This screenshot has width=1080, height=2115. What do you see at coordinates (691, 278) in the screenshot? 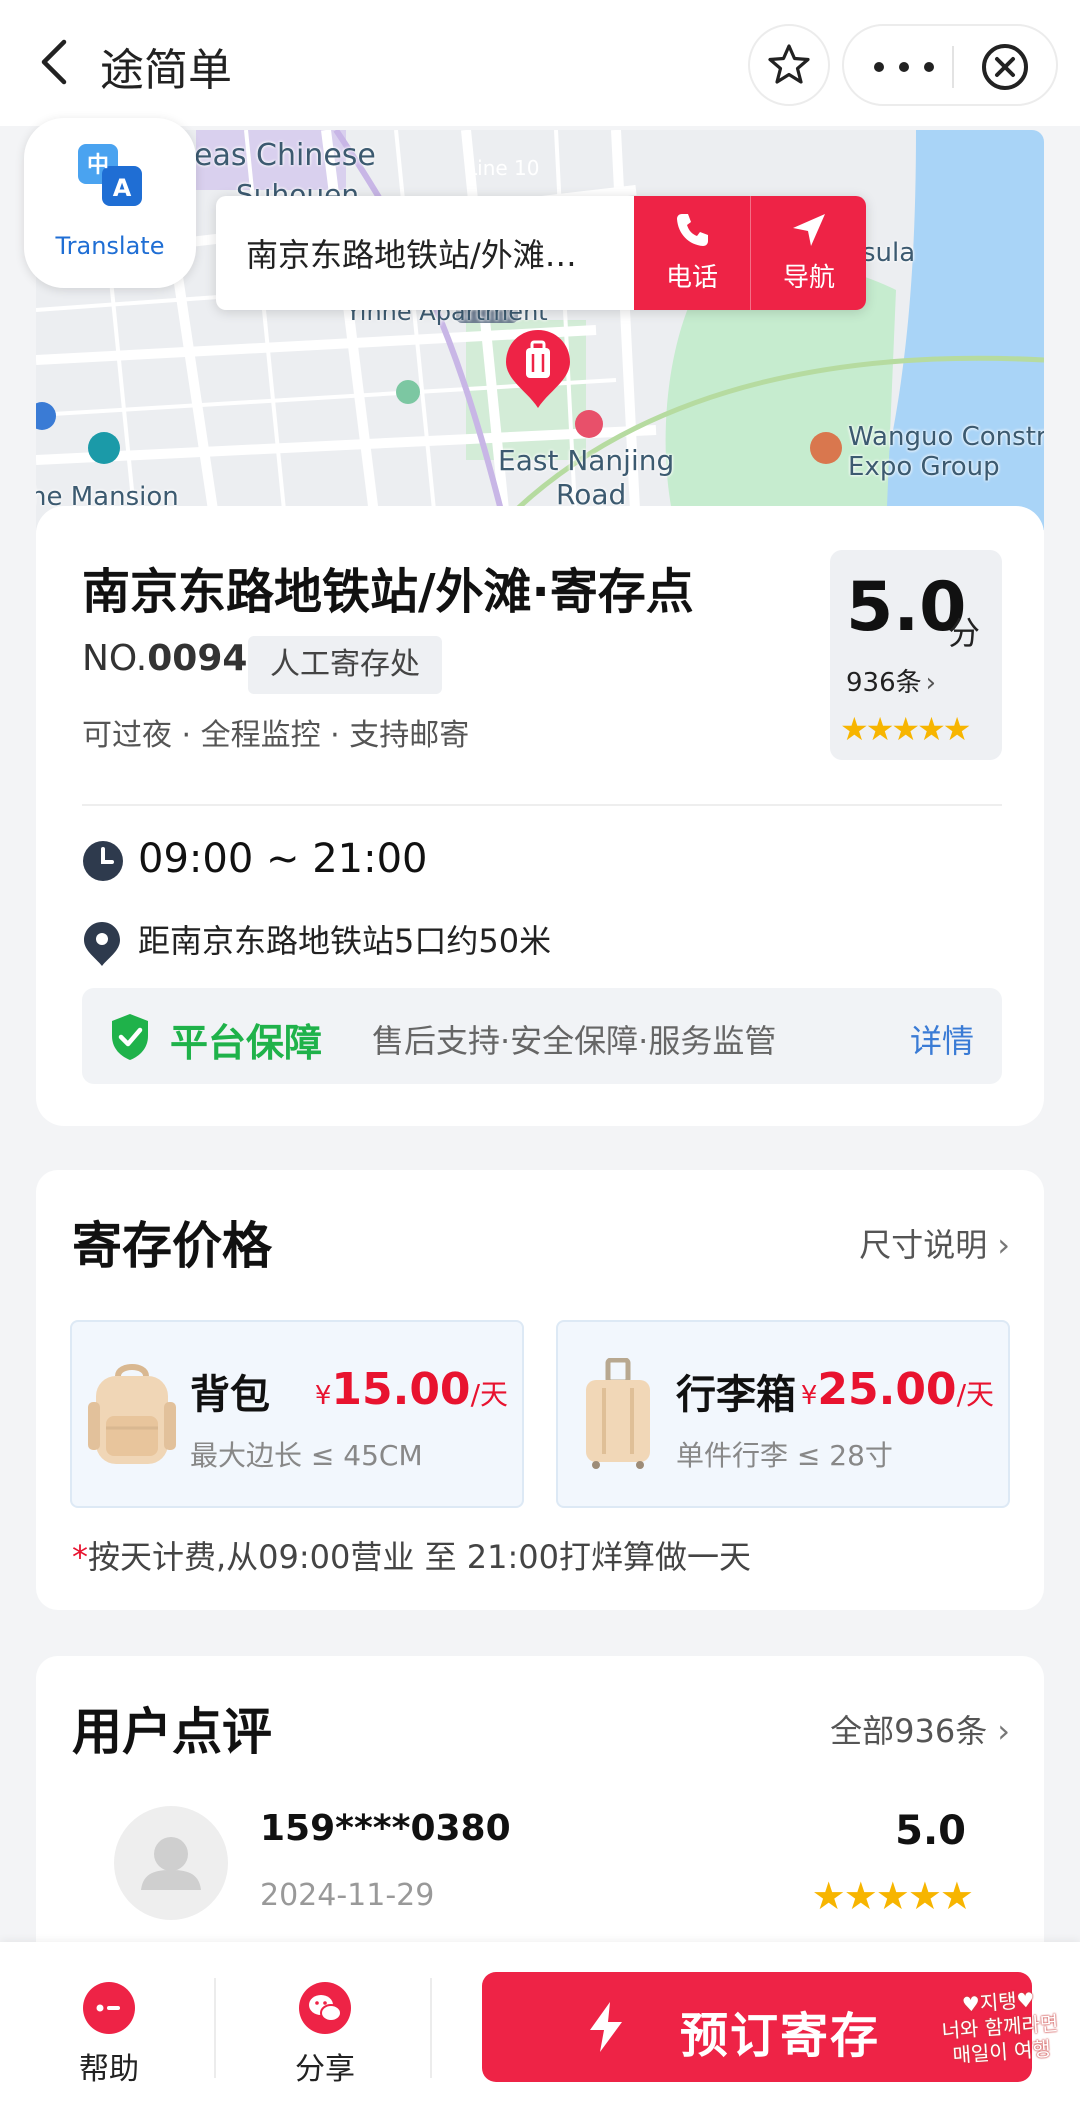
I see `phone-label: 电话` at bounding box center [691, 278].